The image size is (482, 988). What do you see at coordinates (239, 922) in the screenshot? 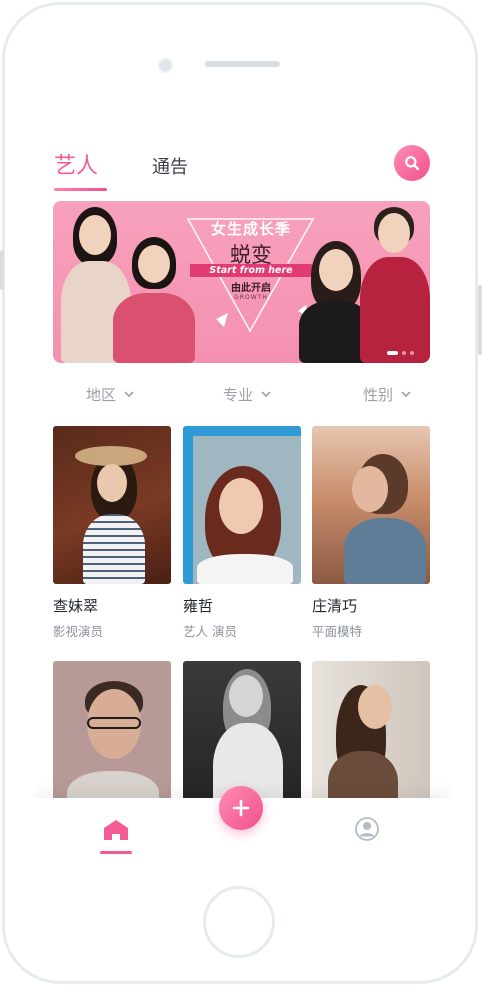
I see `phone-home-button` at bounding box center [239, 922].